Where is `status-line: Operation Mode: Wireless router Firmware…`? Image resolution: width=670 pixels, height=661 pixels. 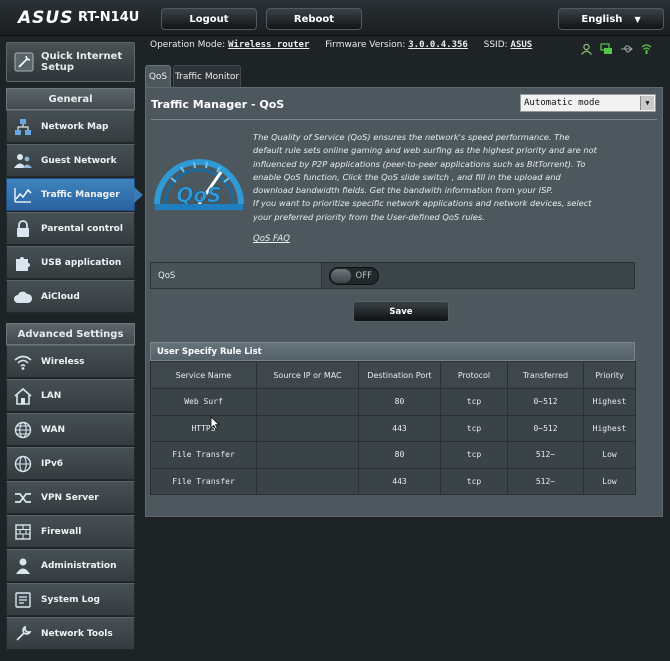 status-line: Operation Mode: Wireless router Firmware… is located at coordinates (341, 47).